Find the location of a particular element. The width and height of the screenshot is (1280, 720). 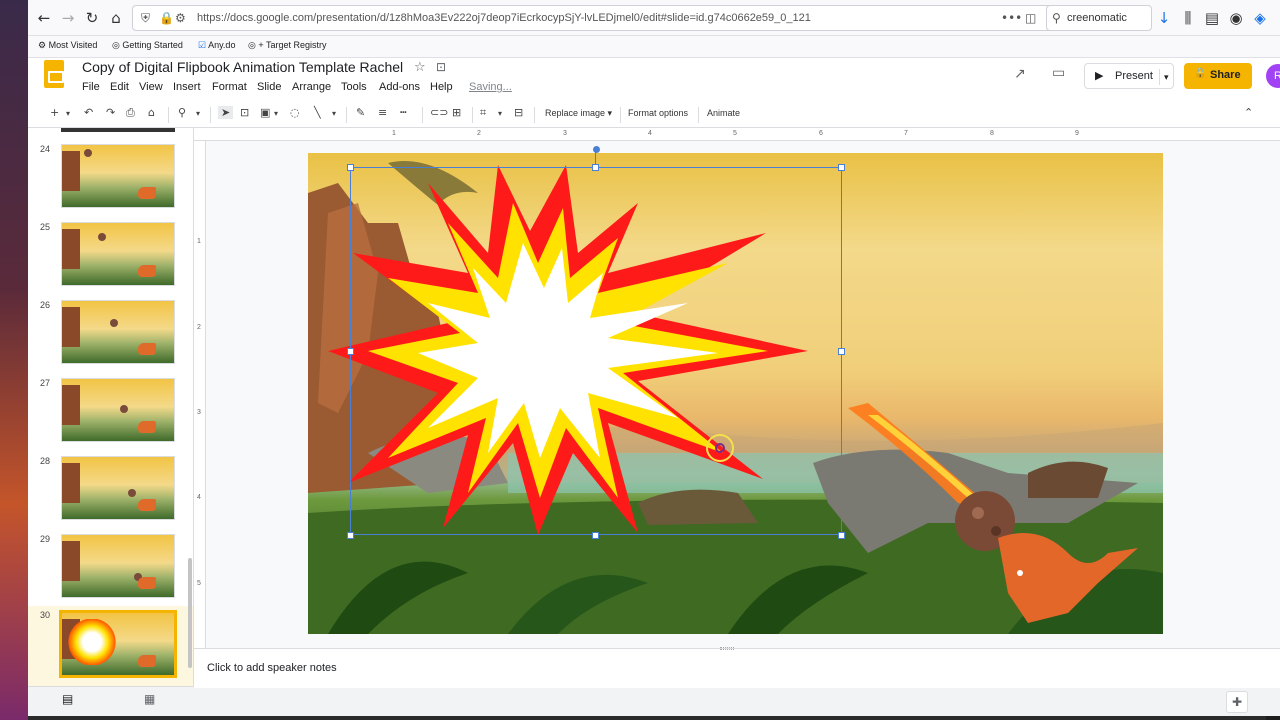

menu-format: Format is located at coordinates (229, 87).